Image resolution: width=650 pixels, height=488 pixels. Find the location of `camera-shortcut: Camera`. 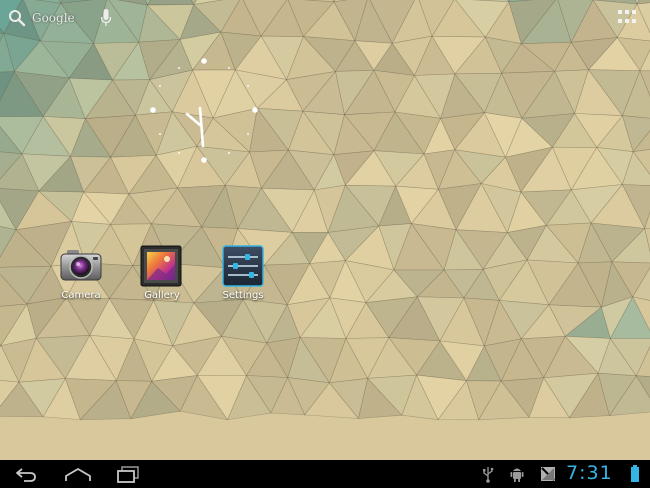

camera-shortcut: Camera is located at coordinates (81, 276).